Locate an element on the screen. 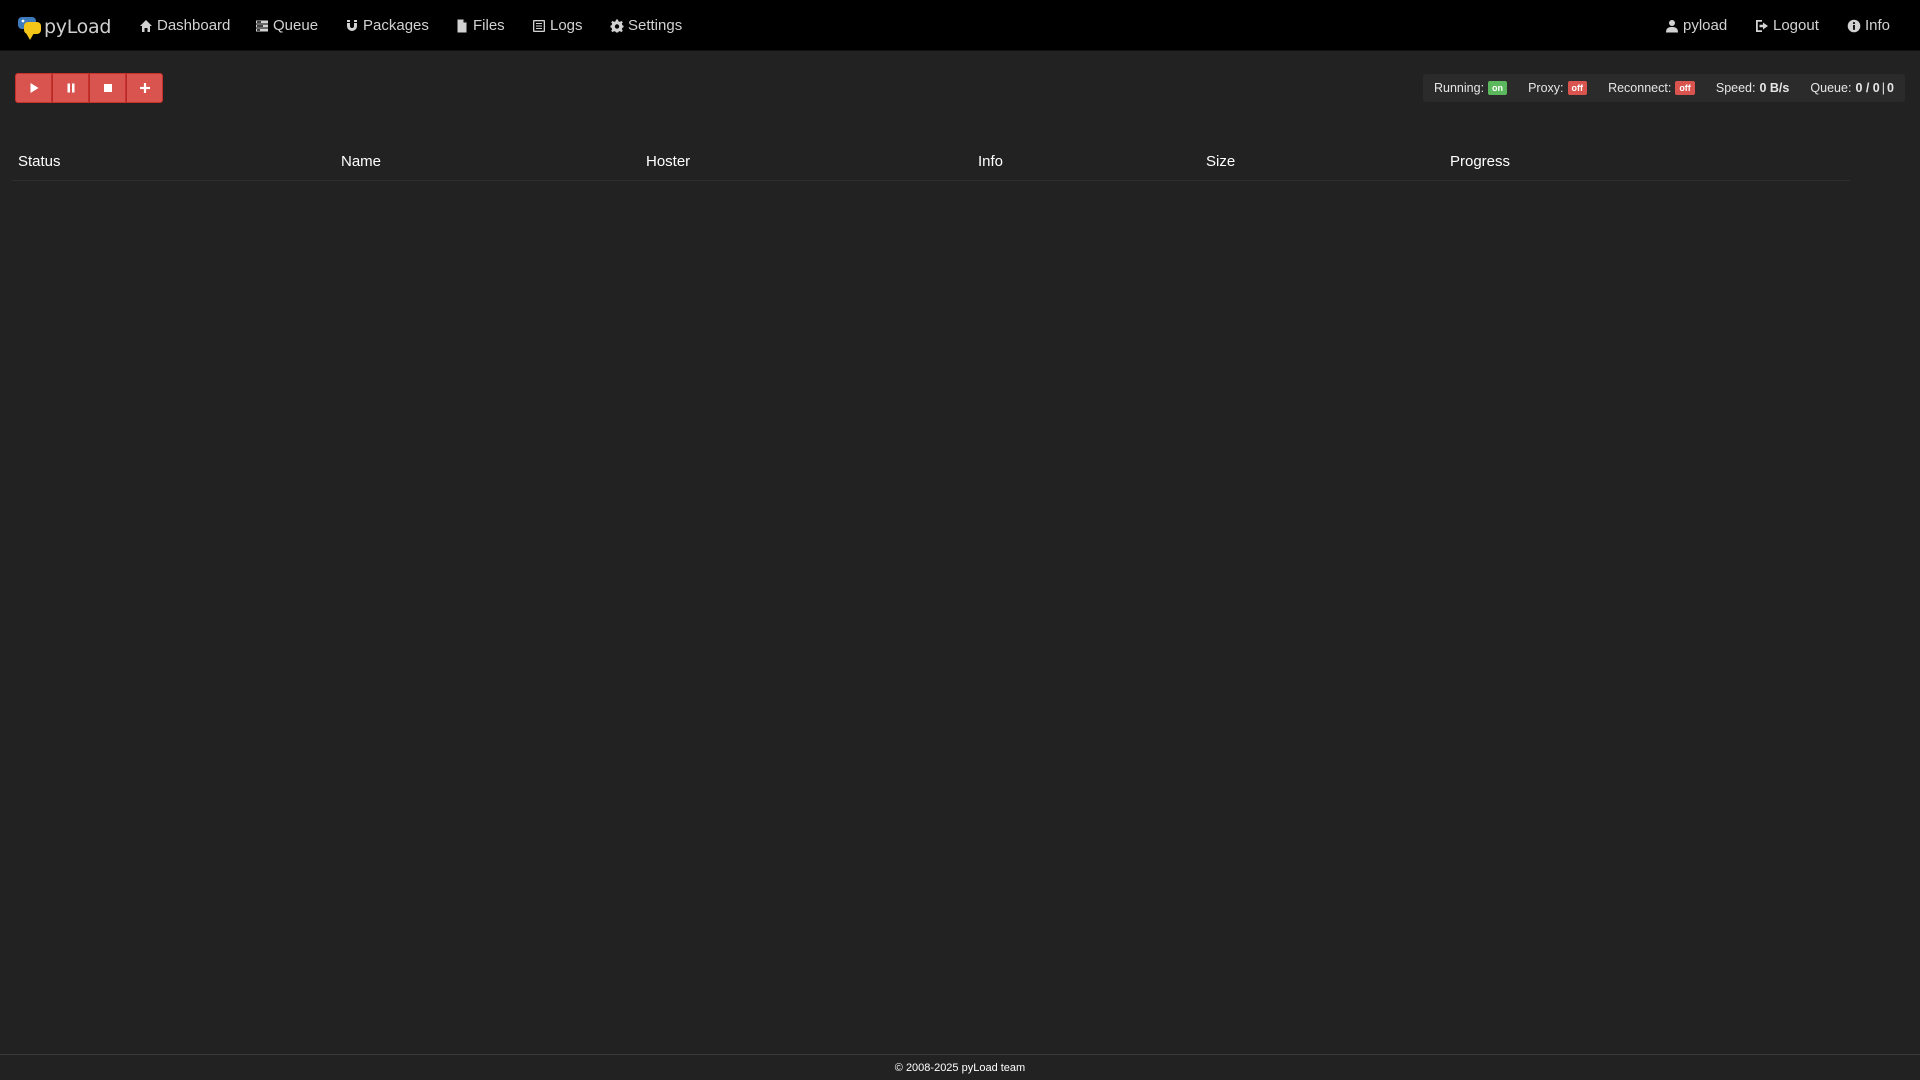  column-size: Size is located at coordinates (1221, 161).